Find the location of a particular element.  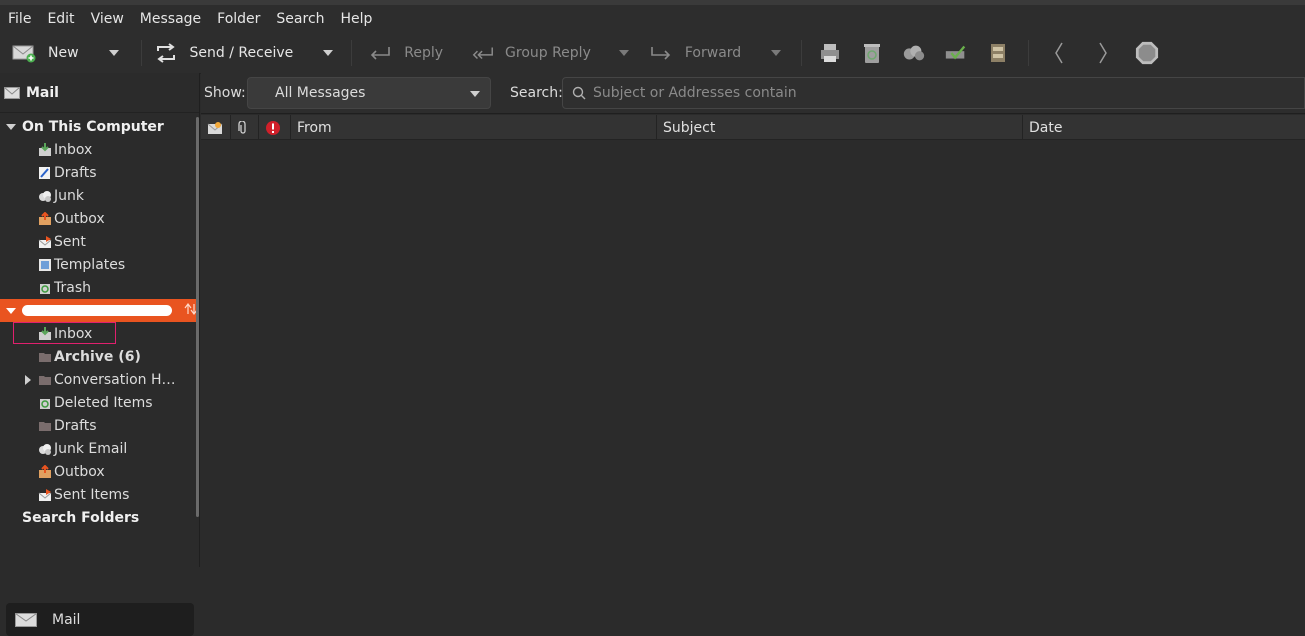

show-filter-select: All Messages is located at coordinates (369, 93).